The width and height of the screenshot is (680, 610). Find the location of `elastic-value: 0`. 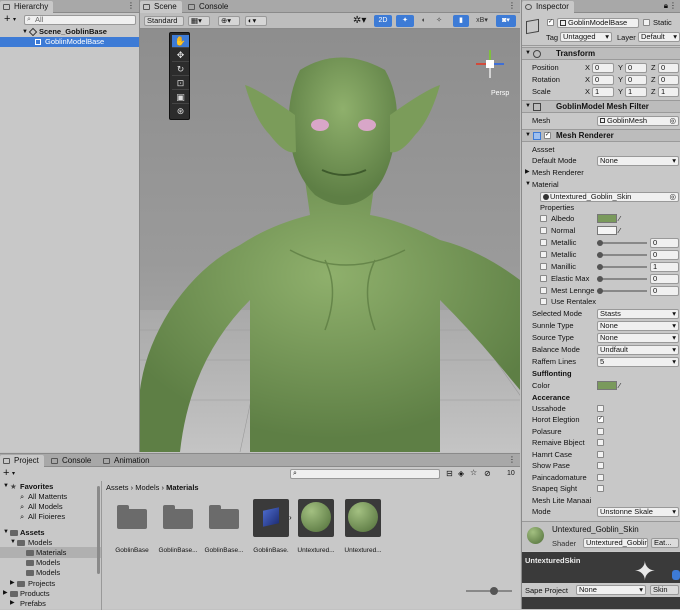

elastic-value: 0 is located at coordinates (664, 279).